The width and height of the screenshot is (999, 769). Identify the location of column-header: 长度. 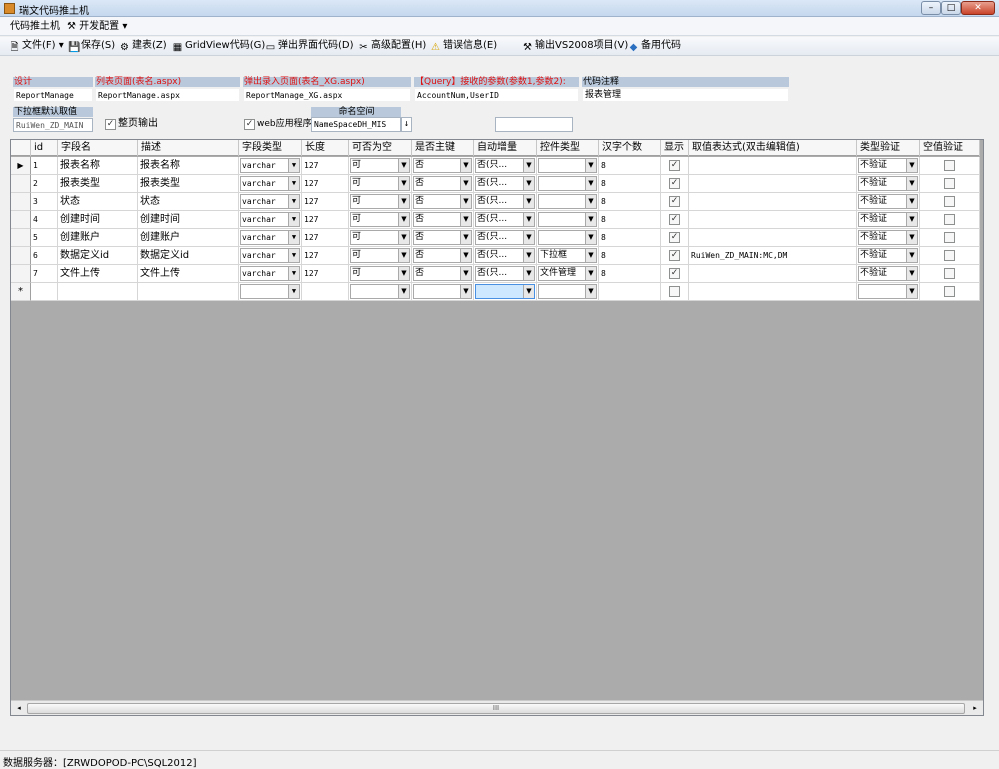
(325, 148).